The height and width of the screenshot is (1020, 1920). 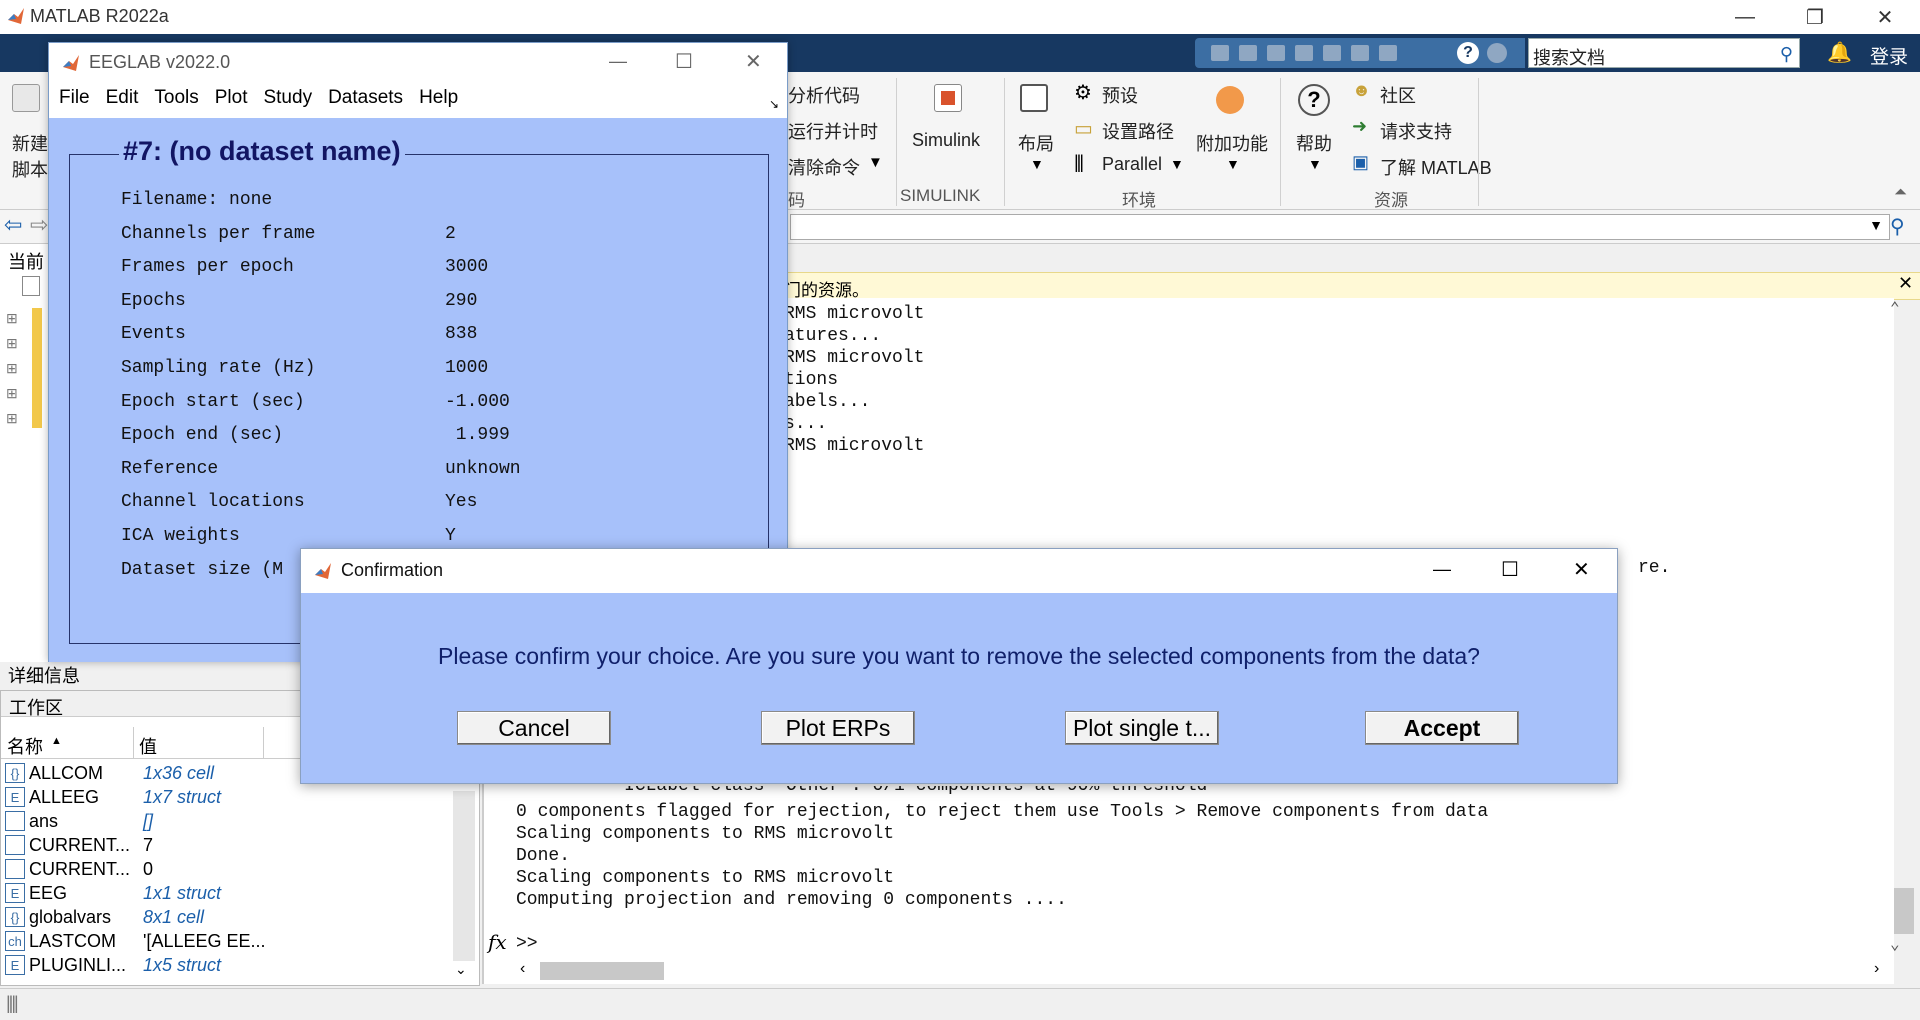 I want to click on status-bar: ||||, so click(x=960, y=1004).